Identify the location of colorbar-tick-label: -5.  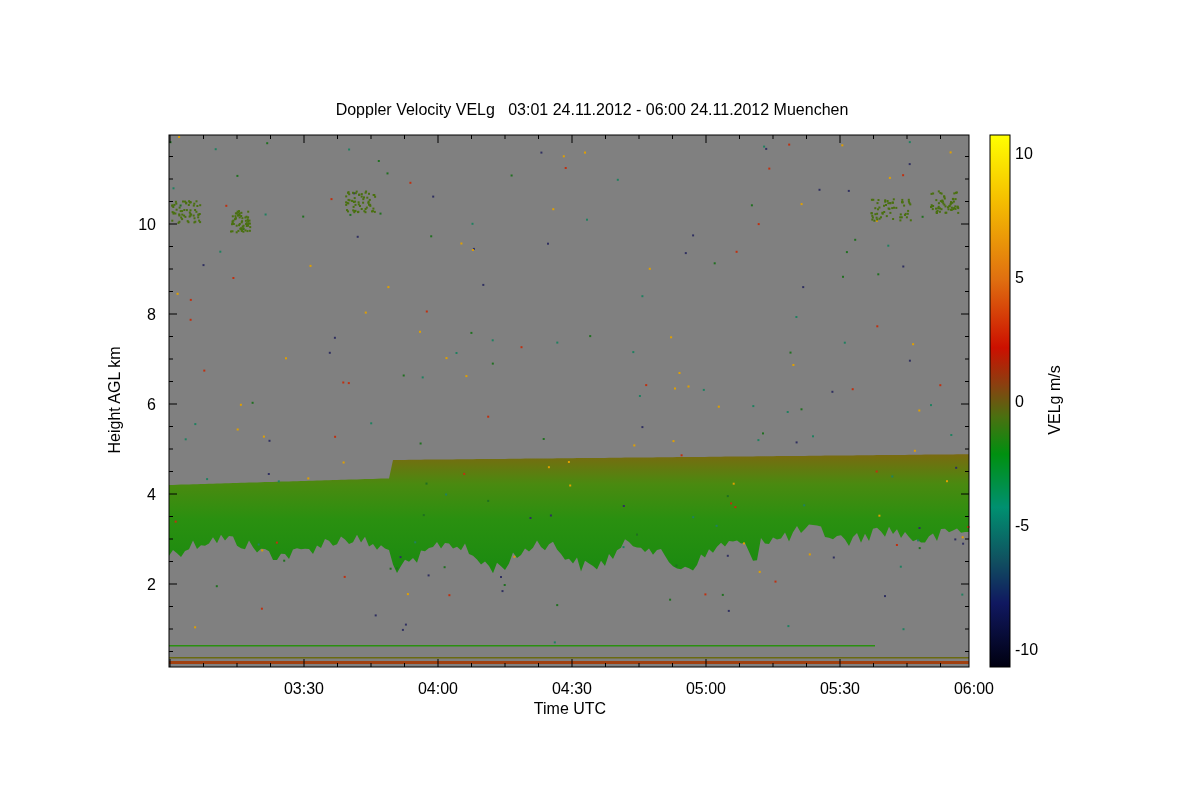
(1022, 525).